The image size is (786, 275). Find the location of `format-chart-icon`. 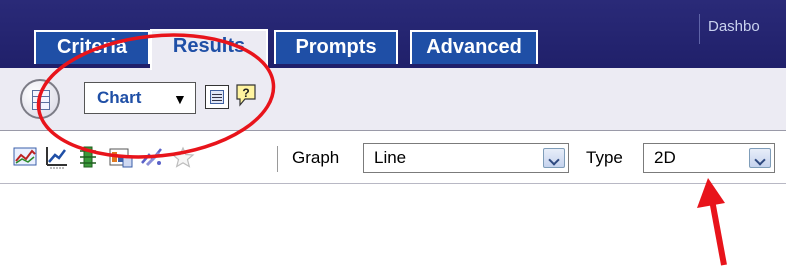

format-chart-icon is located at coordinates (152, 157).